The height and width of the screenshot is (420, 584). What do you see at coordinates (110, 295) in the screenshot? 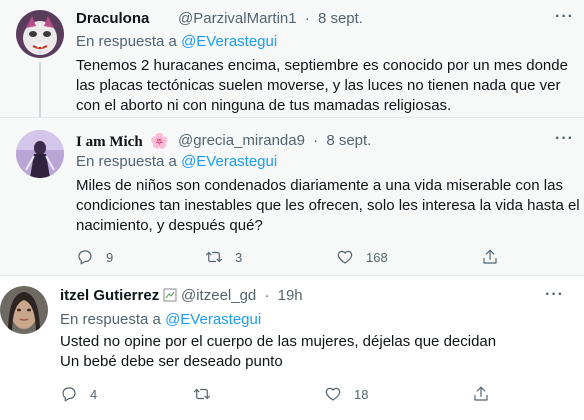
I see `author-name-text: itzel Gutierrez` at bounding box center [110, 295].